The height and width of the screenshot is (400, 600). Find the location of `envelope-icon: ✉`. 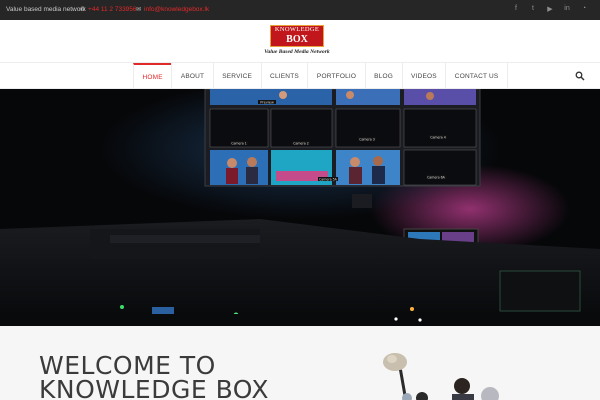

envelope-icon: ✉ is located at coordinates (139, 10).